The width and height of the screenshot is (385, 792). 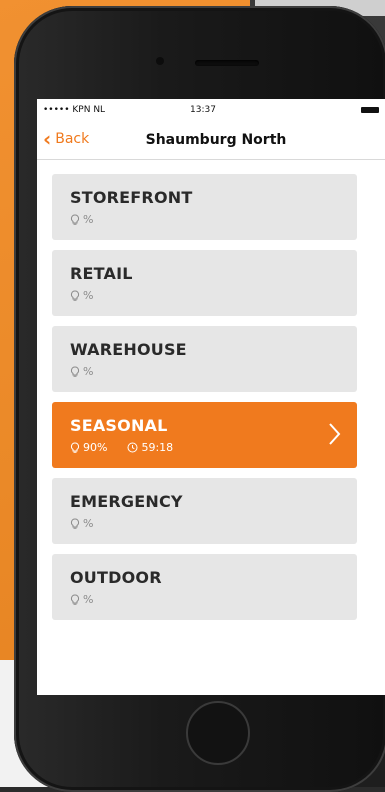 I want to click on status-bar: ••••• KPN NL 13:37, so click(x=211, y=110).